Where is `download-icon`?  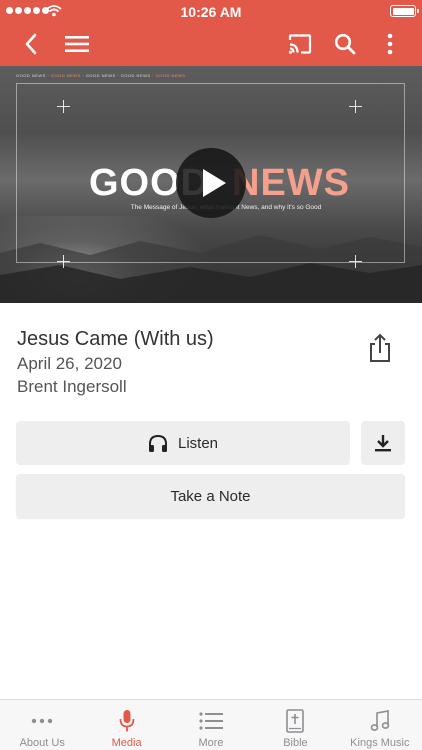
download-icon is located at coordinates (383, 443).